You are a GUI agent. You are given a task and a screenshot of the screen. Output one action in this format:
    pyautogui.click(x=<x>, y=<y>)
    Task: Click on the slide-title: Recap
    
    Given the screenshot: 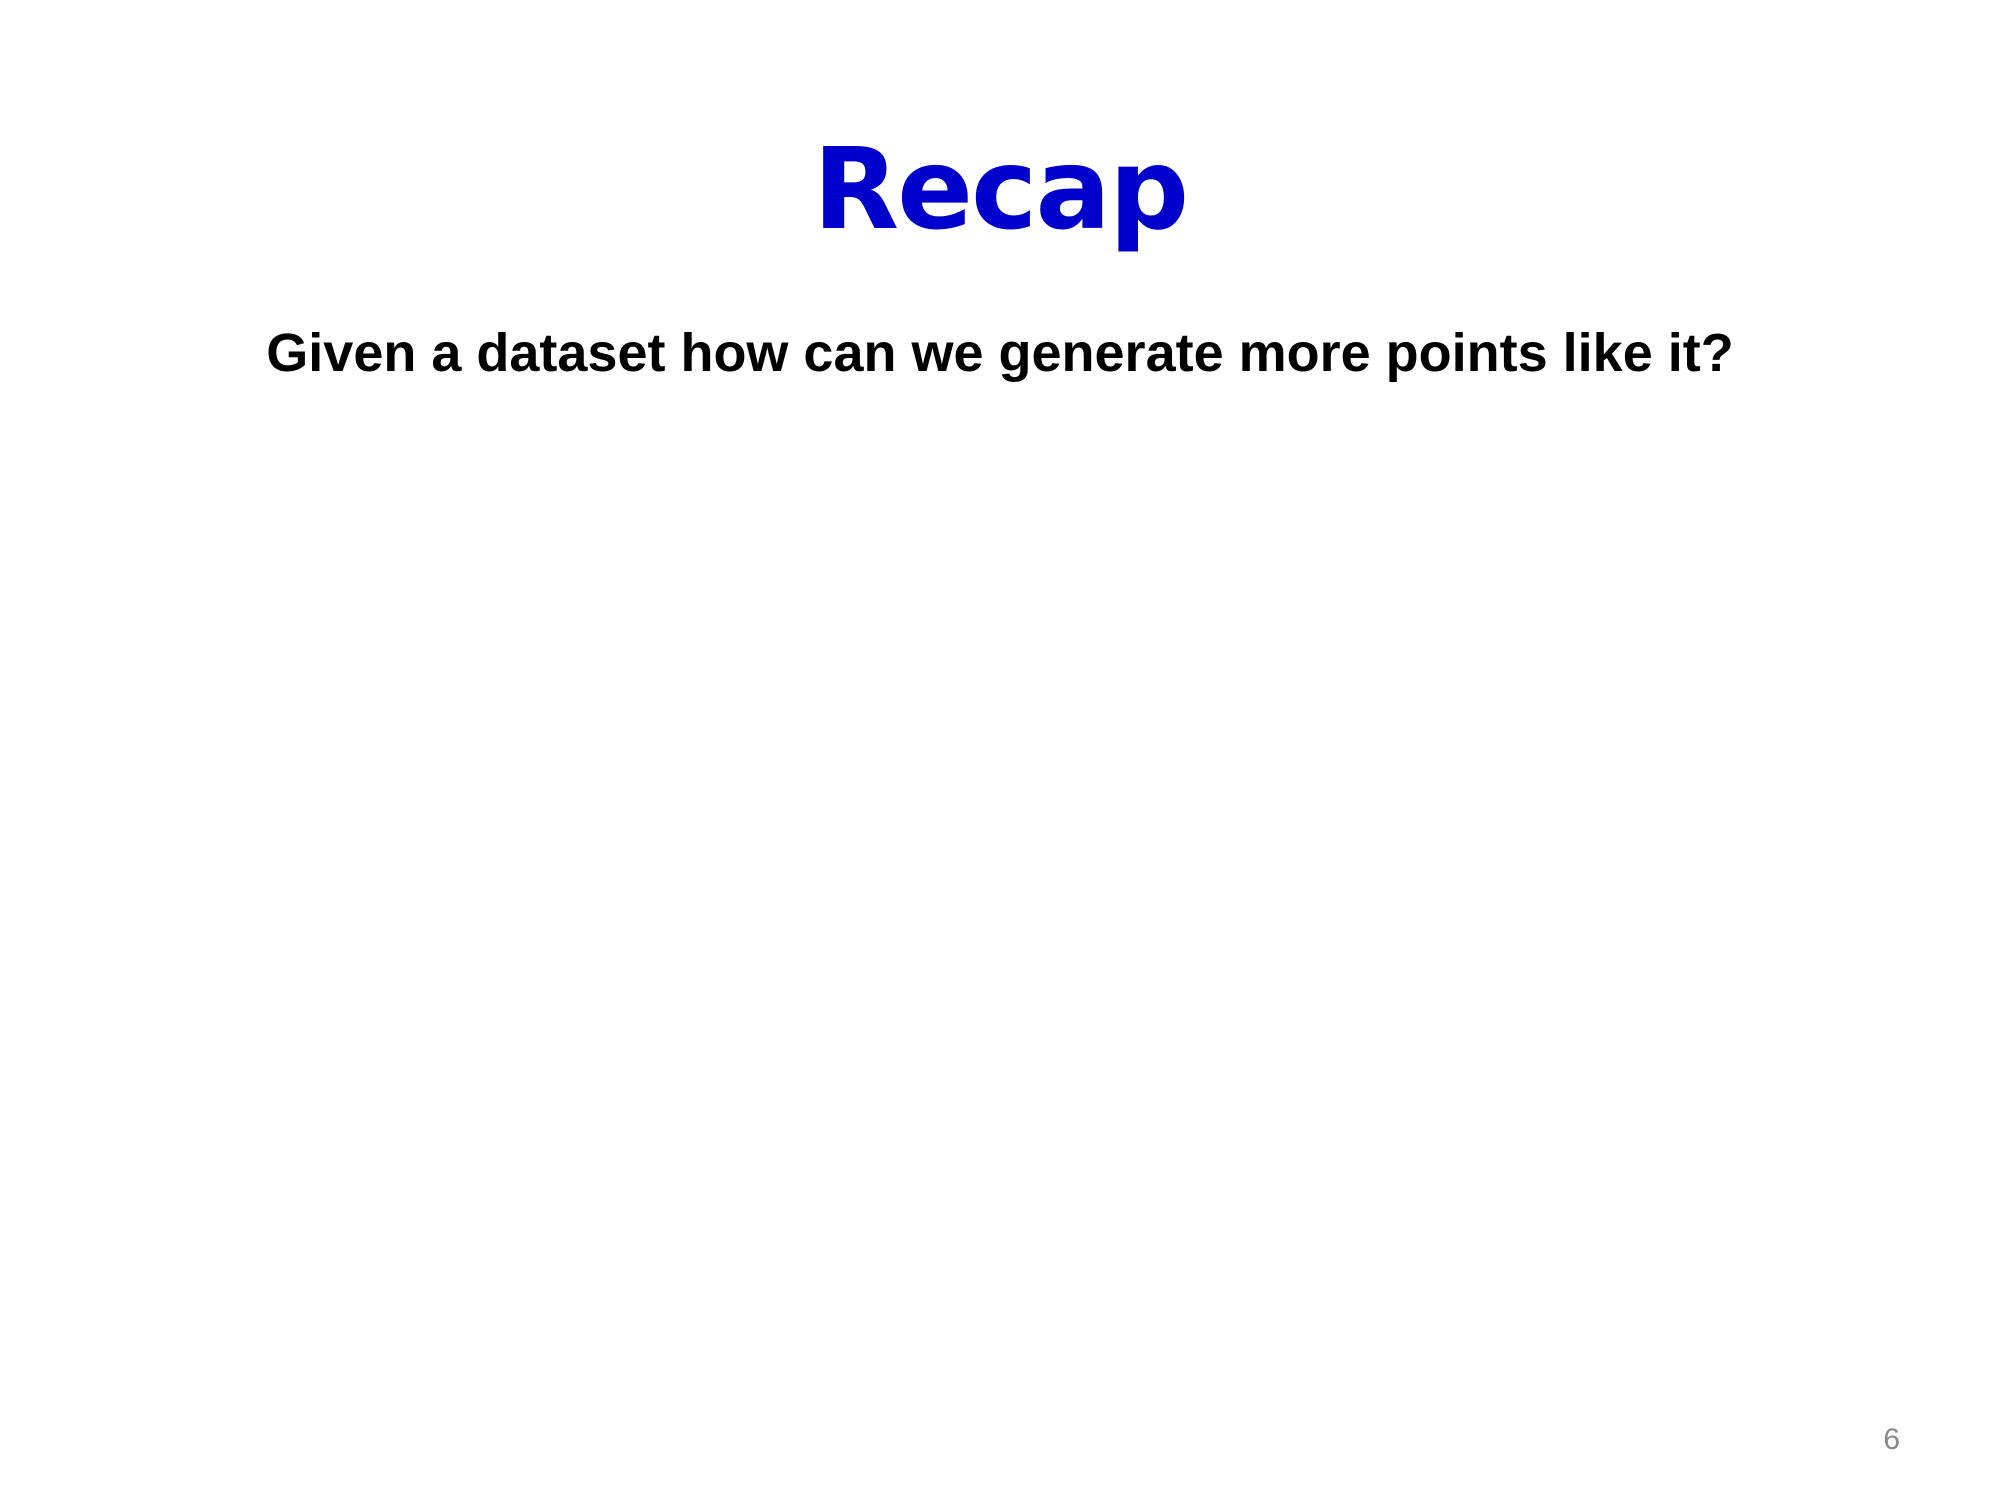 What is the action you would take?
    pyautogui.click(x=1000, y=190)
    